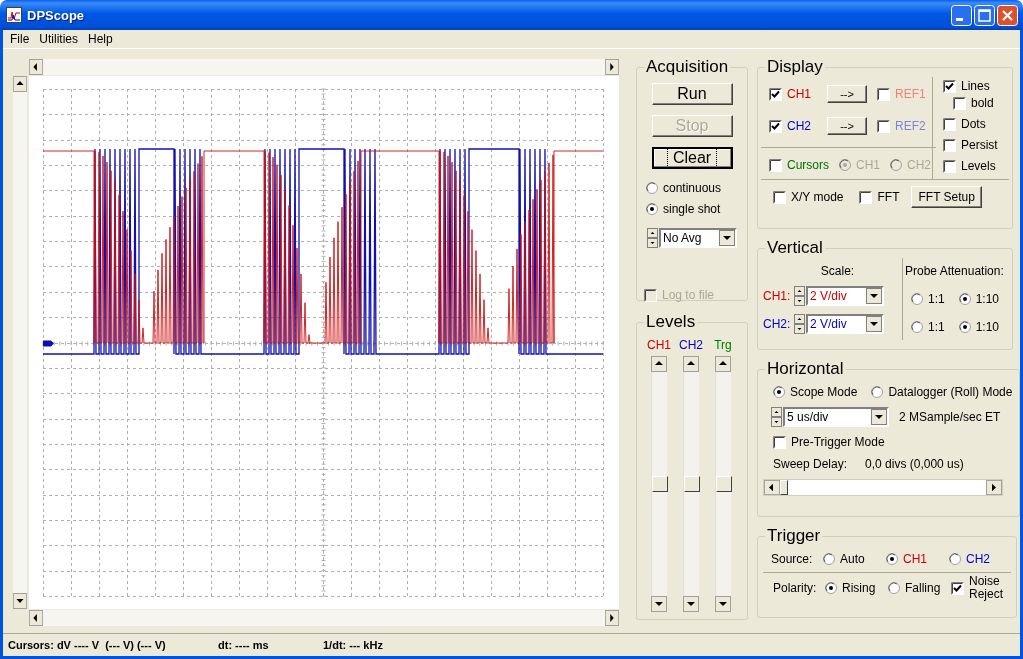 This screenshot has width=1023, height=659. What do you see at coordinates (790, 126) in the screenshot?
I see `checkbox: CH2` at bounding box center [790, 126].